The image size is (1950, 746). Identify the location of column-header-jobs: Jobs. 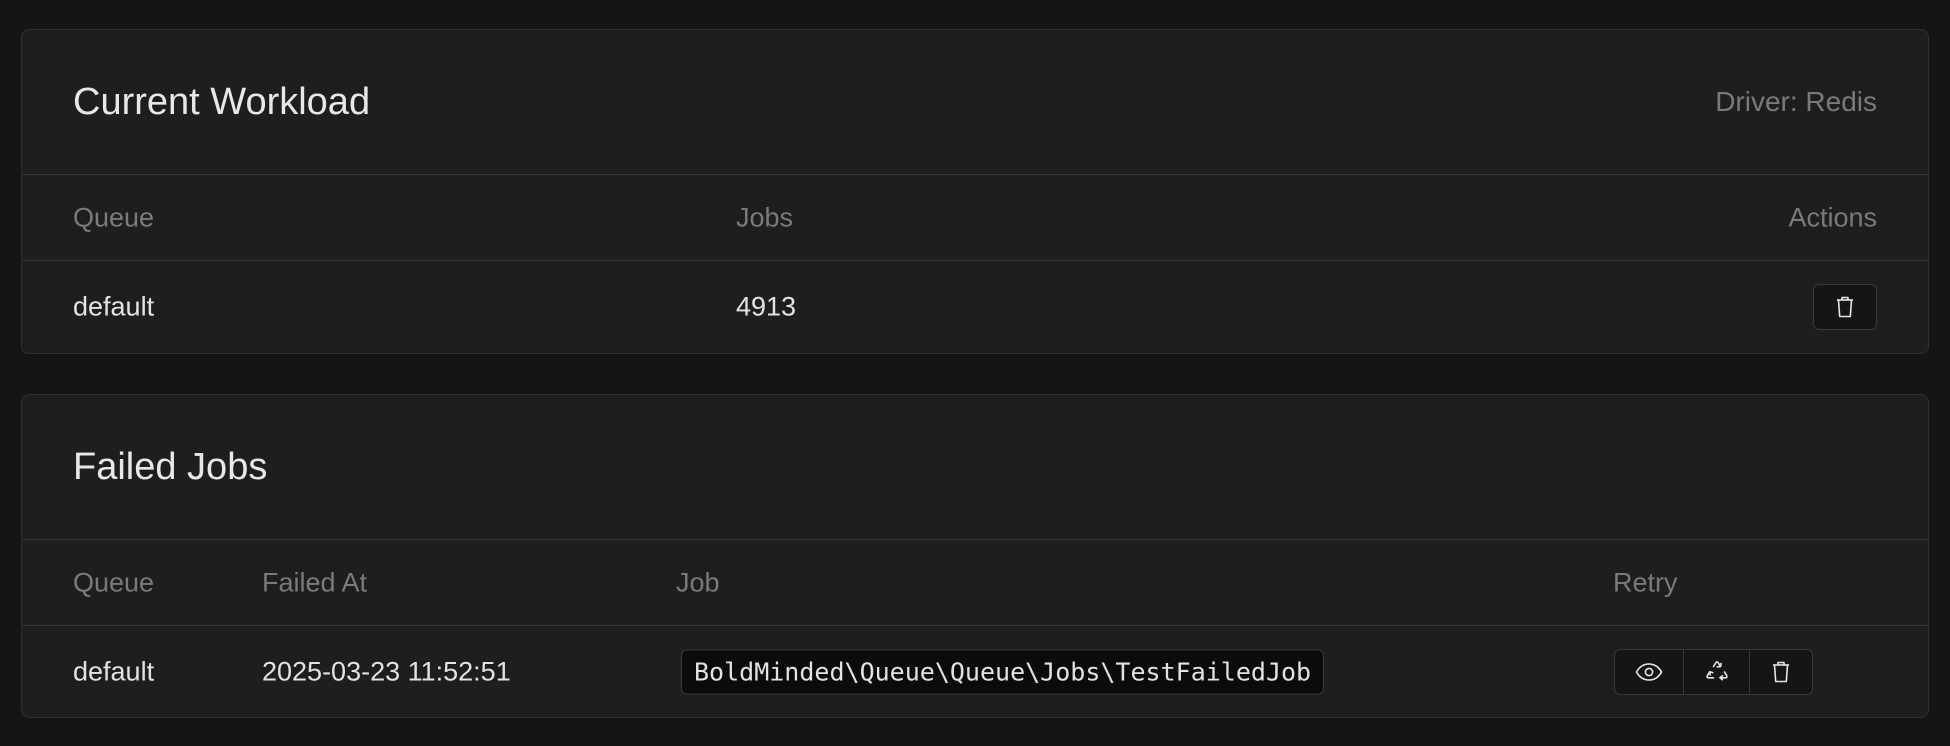
(765, 217).